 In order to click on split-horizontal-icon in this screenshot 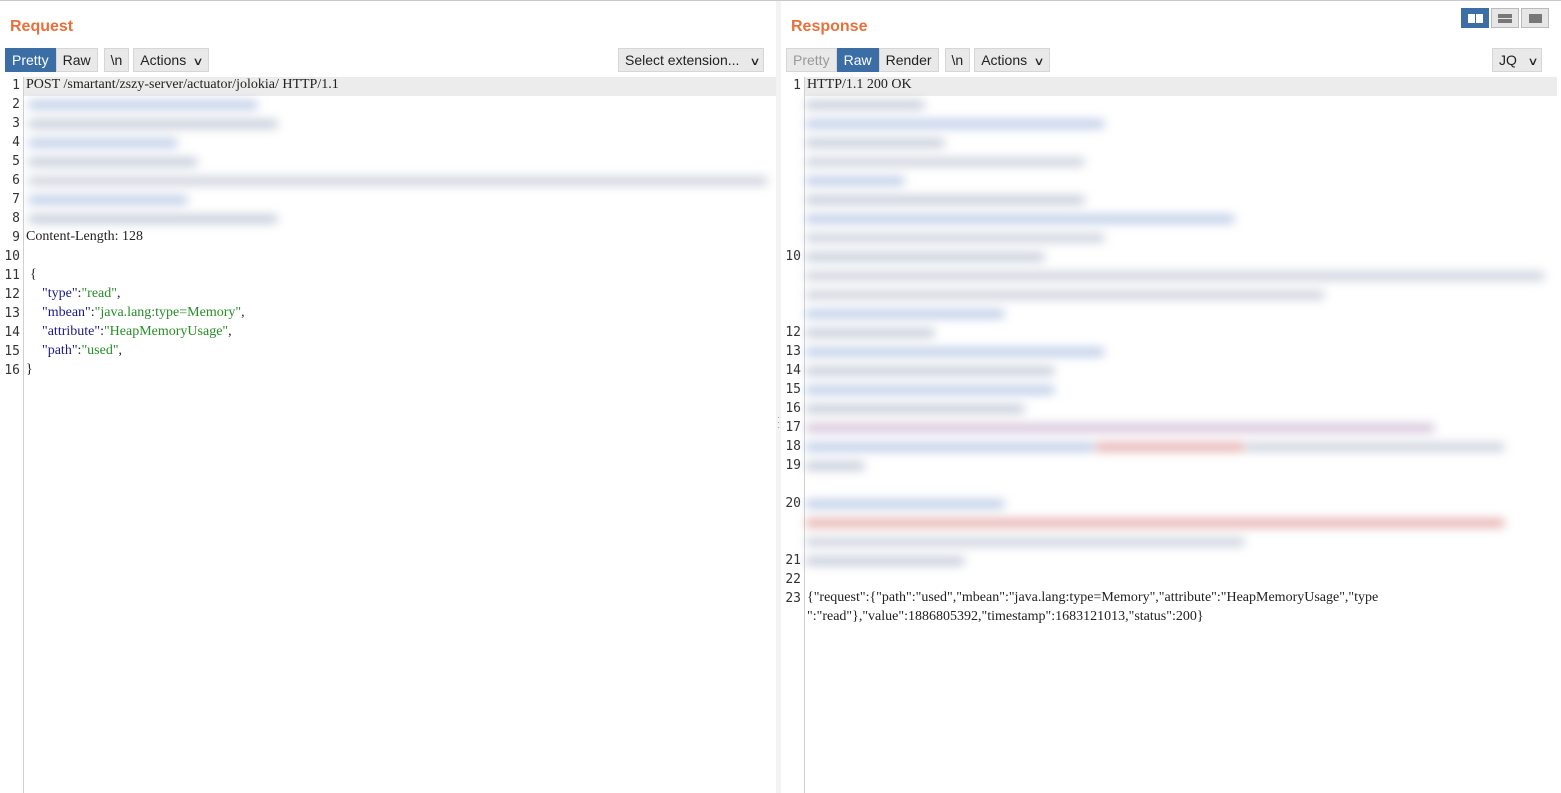, I will do `click(1475, 18)`.